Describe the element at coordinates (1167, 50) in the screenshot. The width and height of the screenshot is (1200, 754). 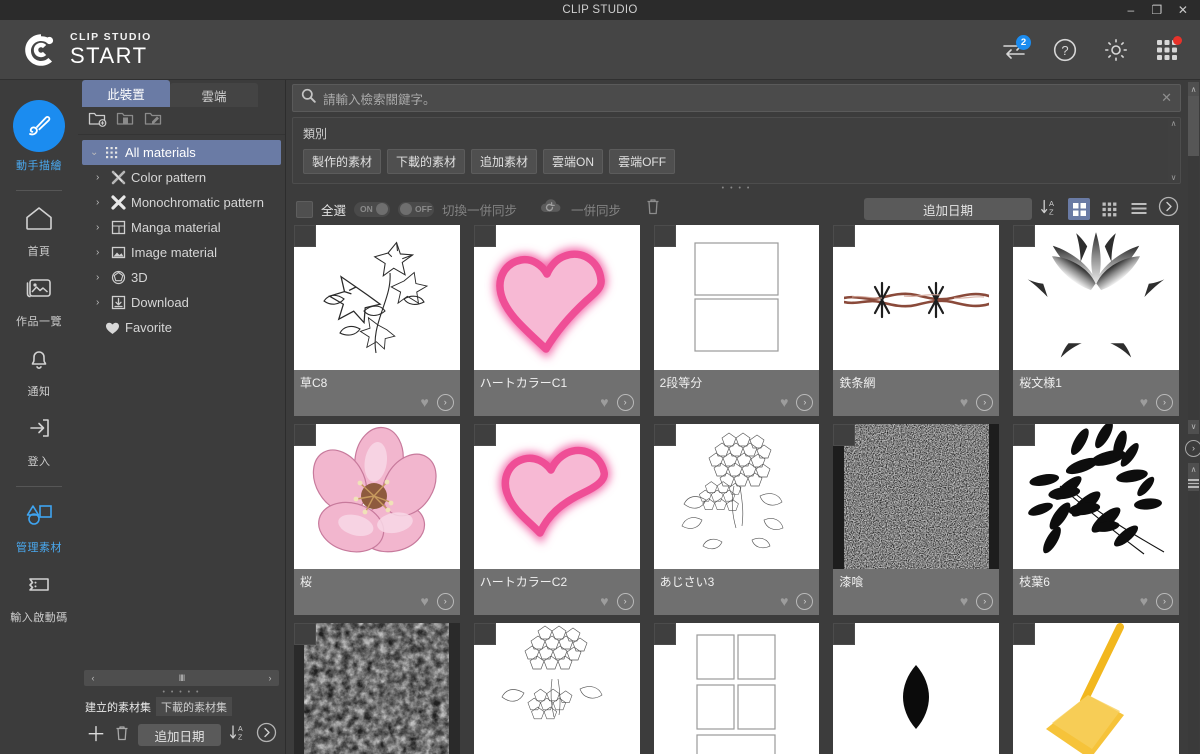
I see `apps-grid-icon` at that location.